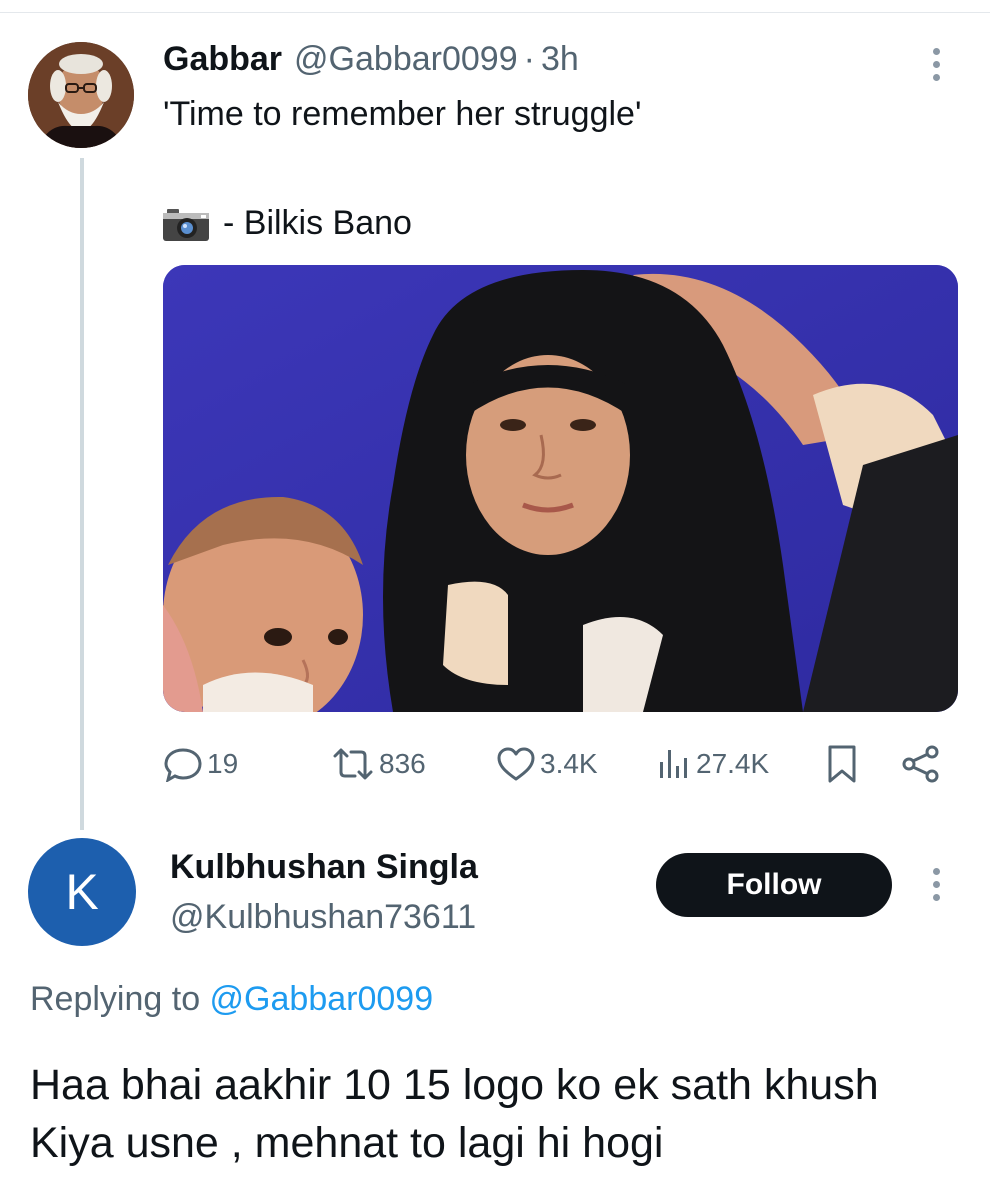  I want to click on author-avatar, so click(81, 95).